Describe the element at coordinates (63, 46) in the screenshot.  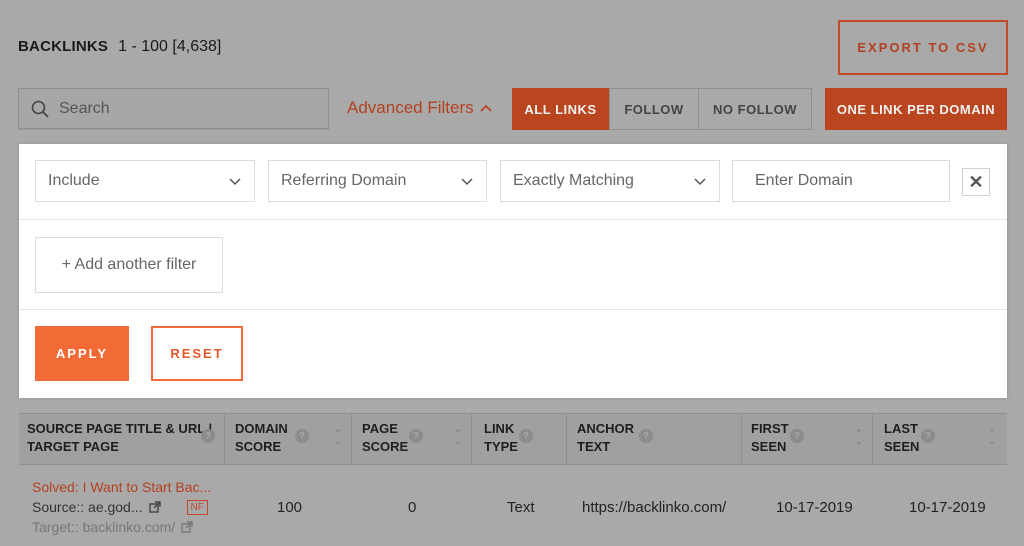
I see `page-title: BACKLINKS` at that location.